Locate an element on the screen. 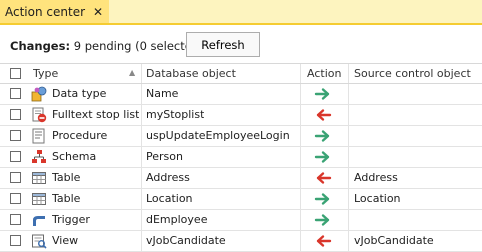 Image resolution: width=482 pixels, height=252 pixels. column-header-action: Action is located at coordinates (324, 73).